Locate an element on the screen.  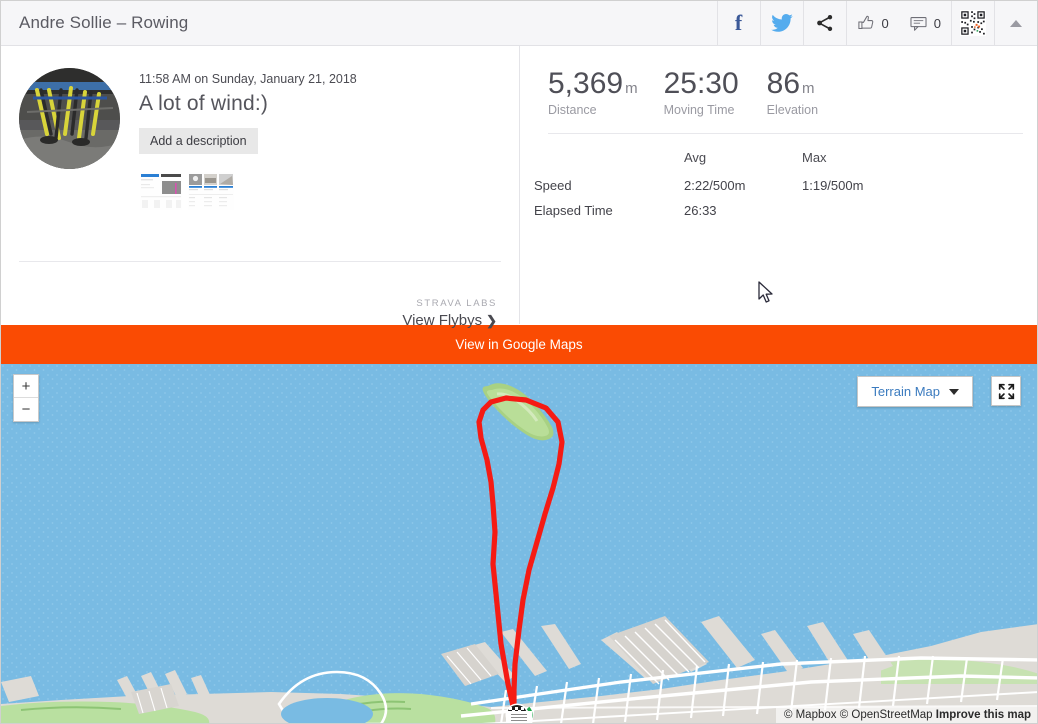
view-flybys-link: View Flybys ❯ is located at coordinates (449, 320).